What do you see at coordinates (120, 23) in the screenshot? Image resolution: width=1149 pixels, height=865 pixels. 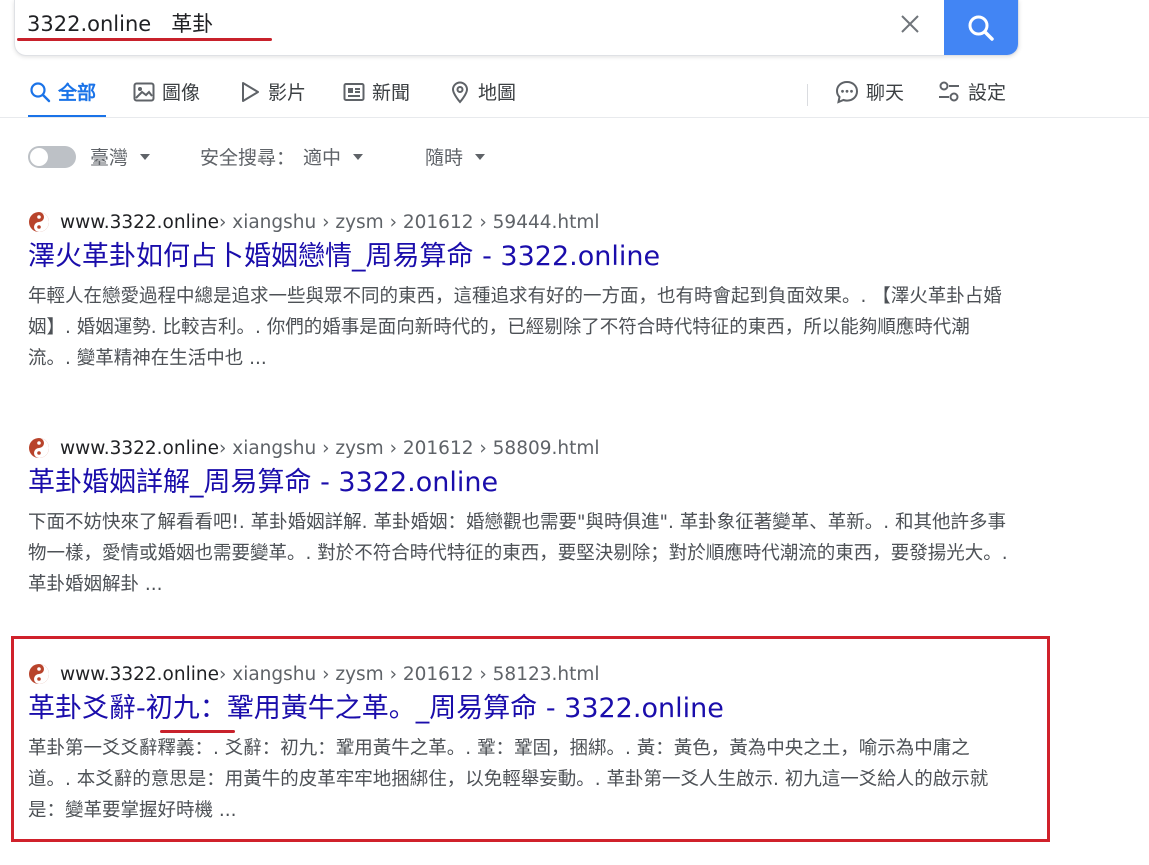 I see `search-input: 3322.online 革卦` at bounding box center [120, 23].